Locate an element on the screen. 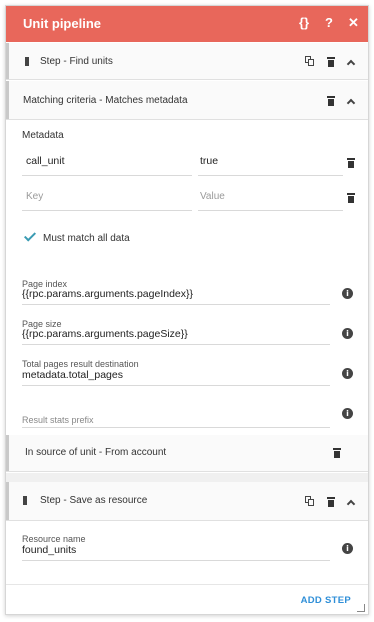 The image size is (374, 622). total-pages-underline is located at coordinates (176, 385).